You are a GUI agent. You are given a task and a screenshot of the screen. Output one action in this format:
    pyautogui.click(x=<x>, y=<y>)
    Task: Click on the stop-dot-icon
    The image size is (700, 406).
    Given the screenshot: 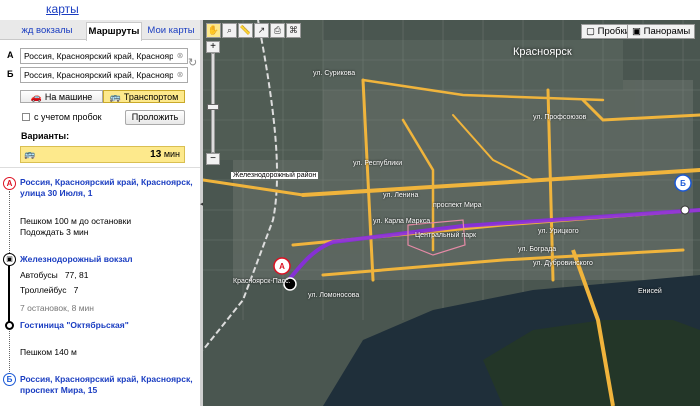 What is the action you would take?
    pyautogui.click(x=9, y=325)
    